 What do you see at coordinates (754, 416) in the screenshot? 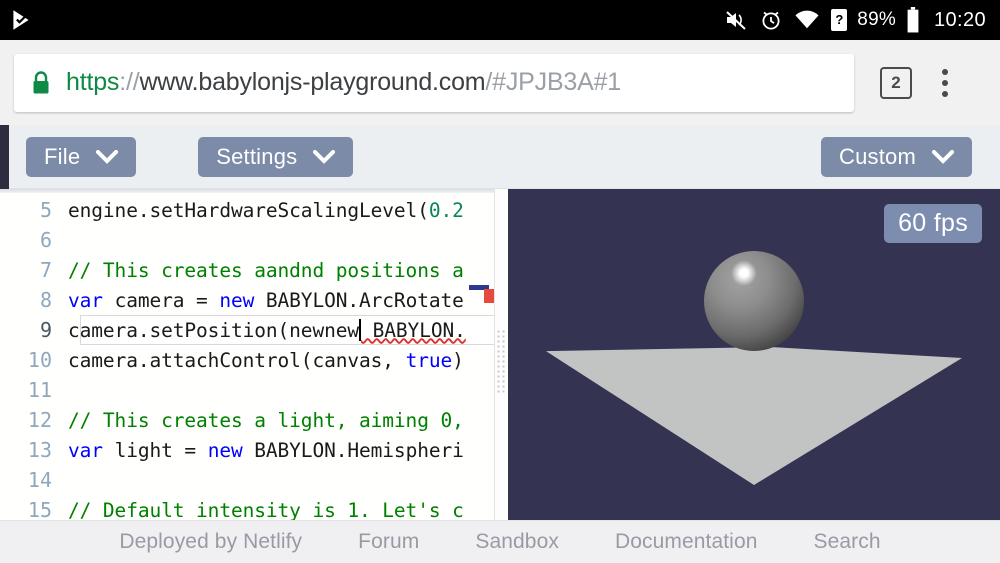
I see `ground-plane-mesh` at bounding box center [754, 416].